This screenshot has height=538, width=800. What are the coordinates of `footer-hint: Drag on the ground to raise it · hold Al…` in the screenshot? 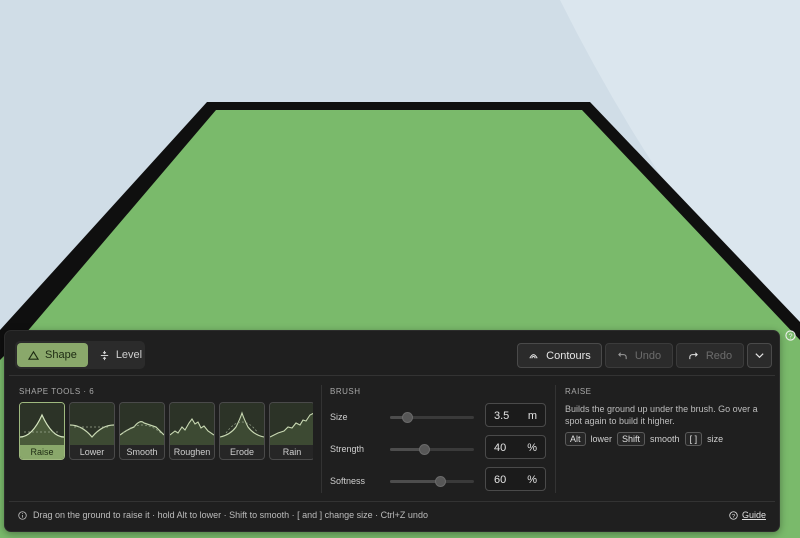 It's located at (223, 515).